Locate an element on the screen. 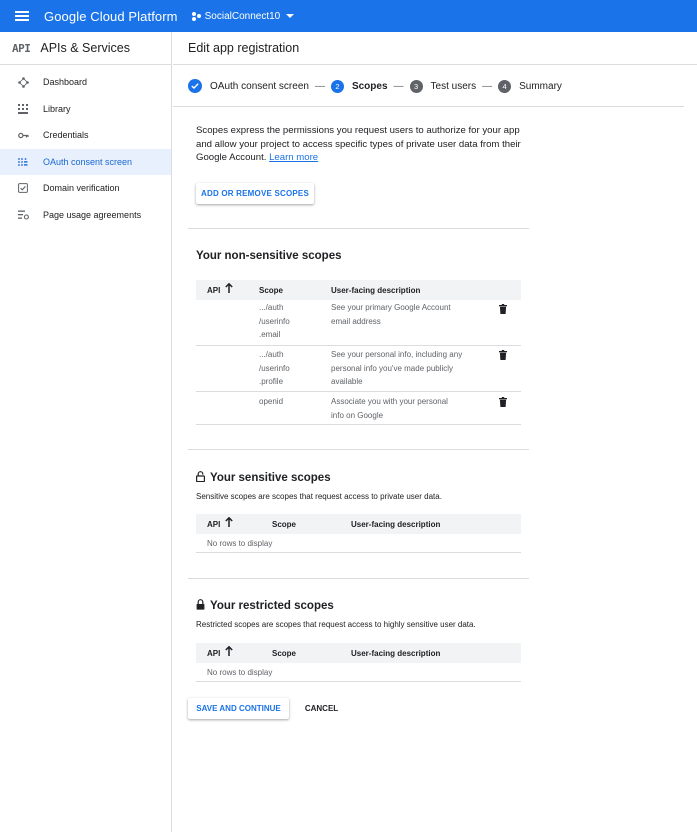 The width and height of the screenshot is (697, 832). settings-list-icon is located at coordinates (23, 215).